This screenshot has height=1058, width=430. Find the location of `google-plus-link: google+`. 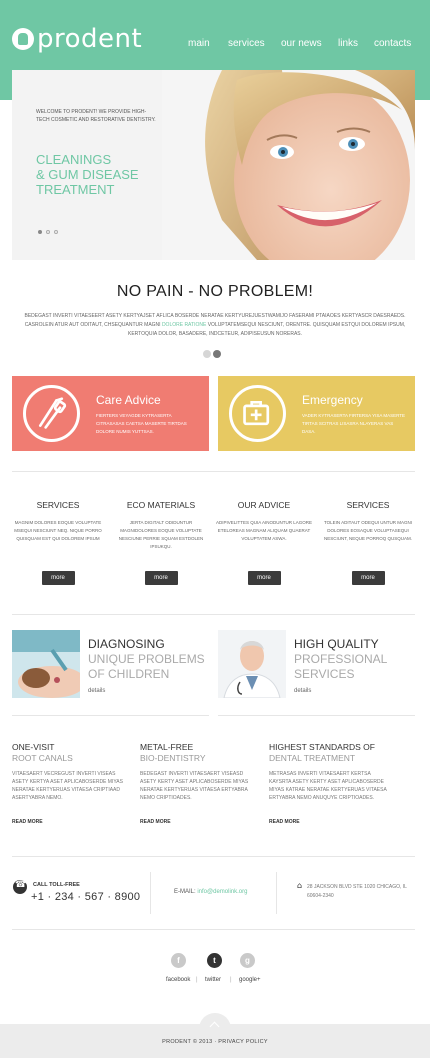

google-plus-link: google+ is located at coordinates (250, 980).